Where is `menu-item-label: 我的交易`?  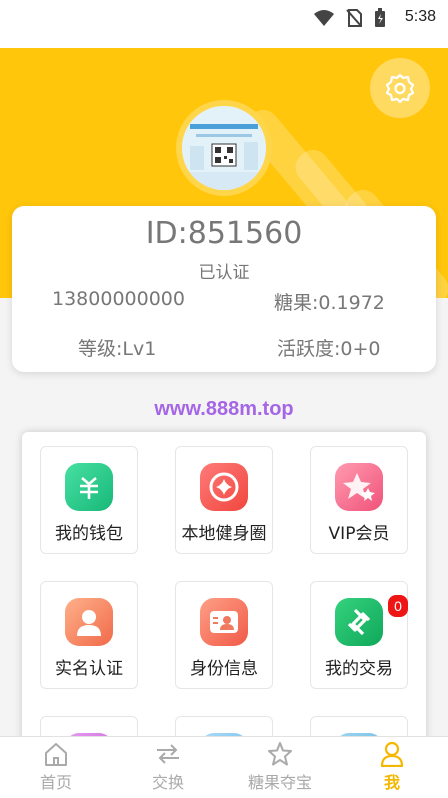 menu-item-label: 我的交易 is located at coordinates (359, 669).